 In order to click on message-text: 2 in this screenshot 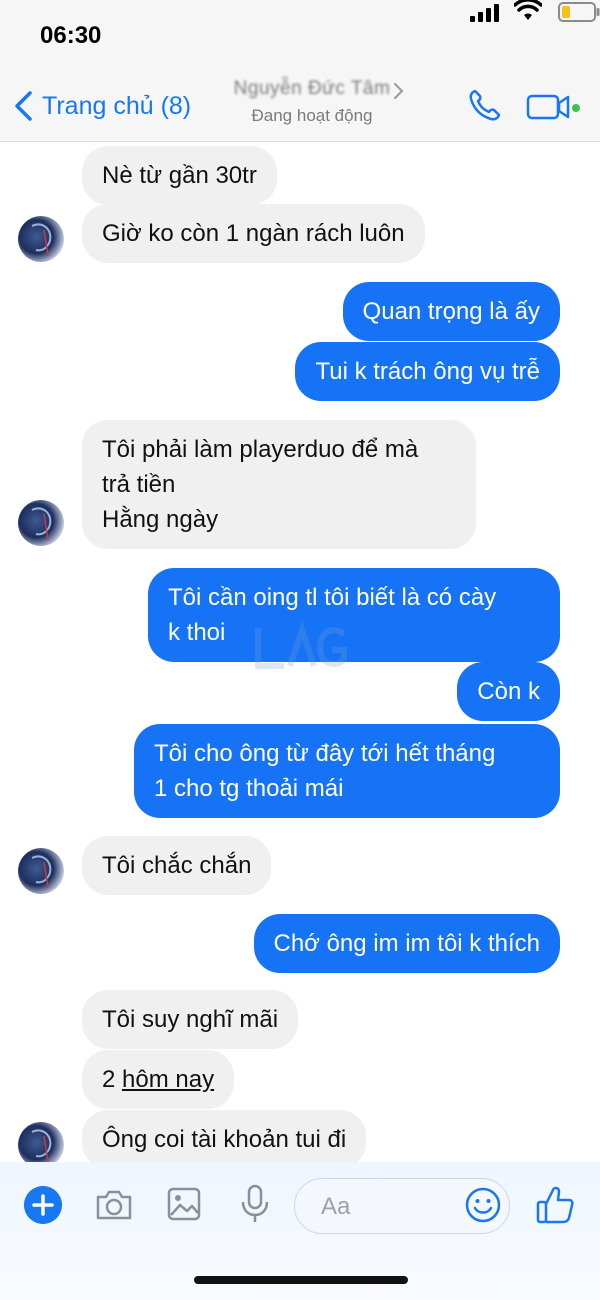, I will do `click(112, 1079)`.